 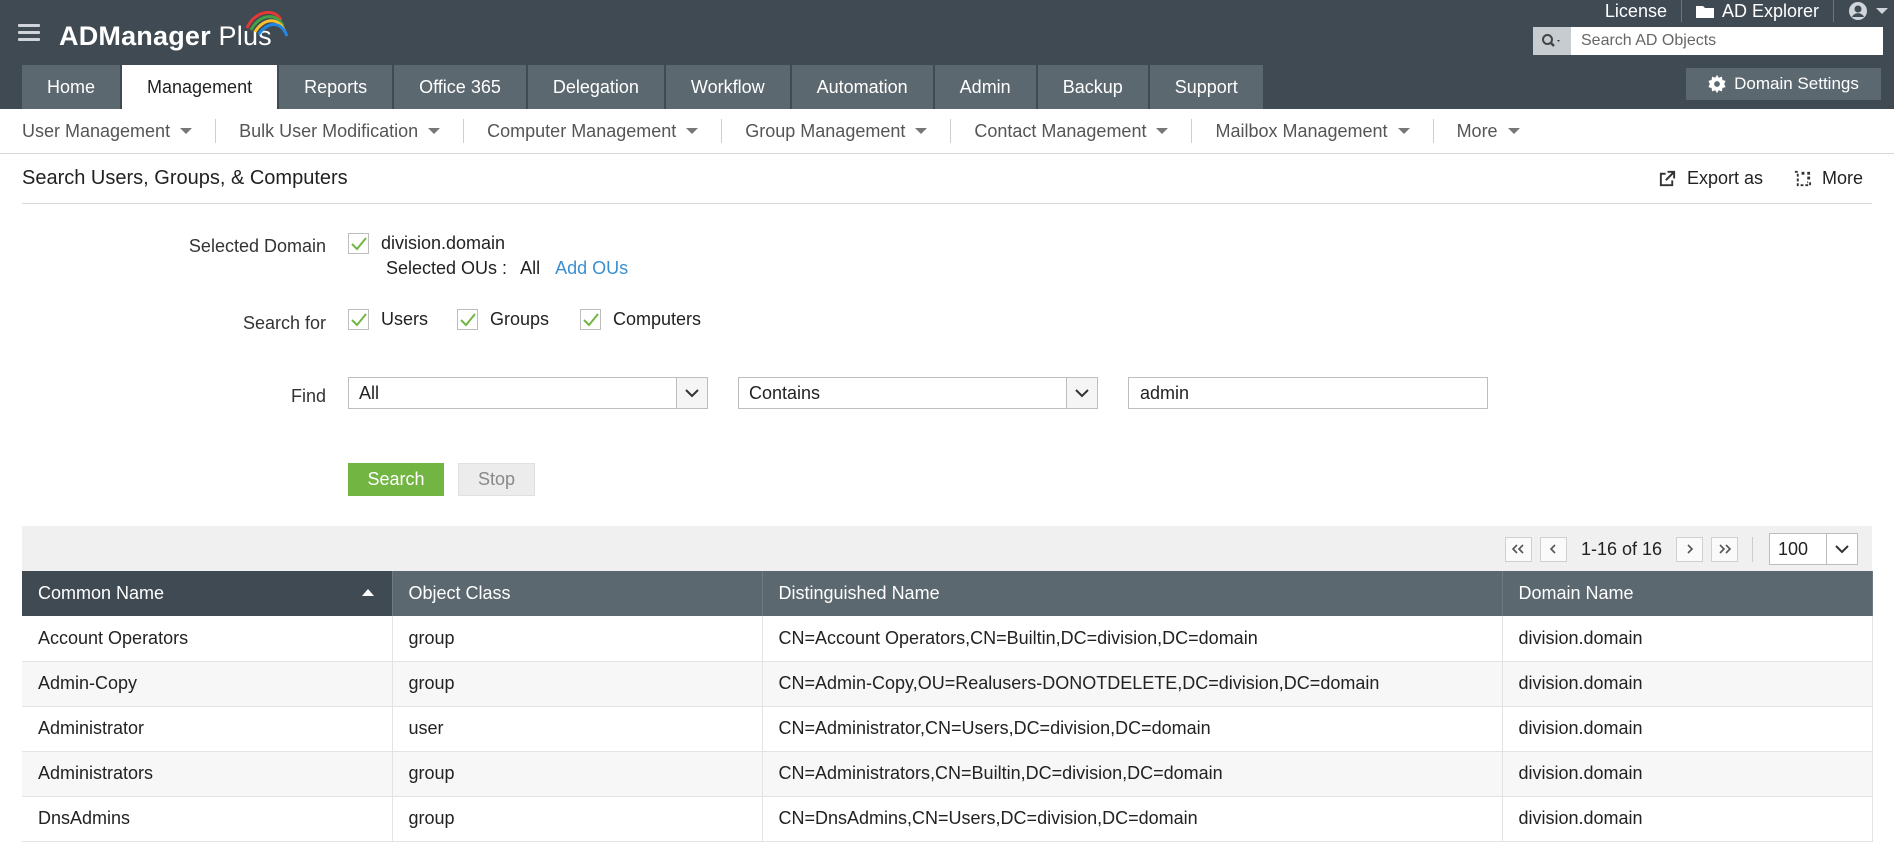 I want to click on tab-label: Home, so click(x=71, y=86).